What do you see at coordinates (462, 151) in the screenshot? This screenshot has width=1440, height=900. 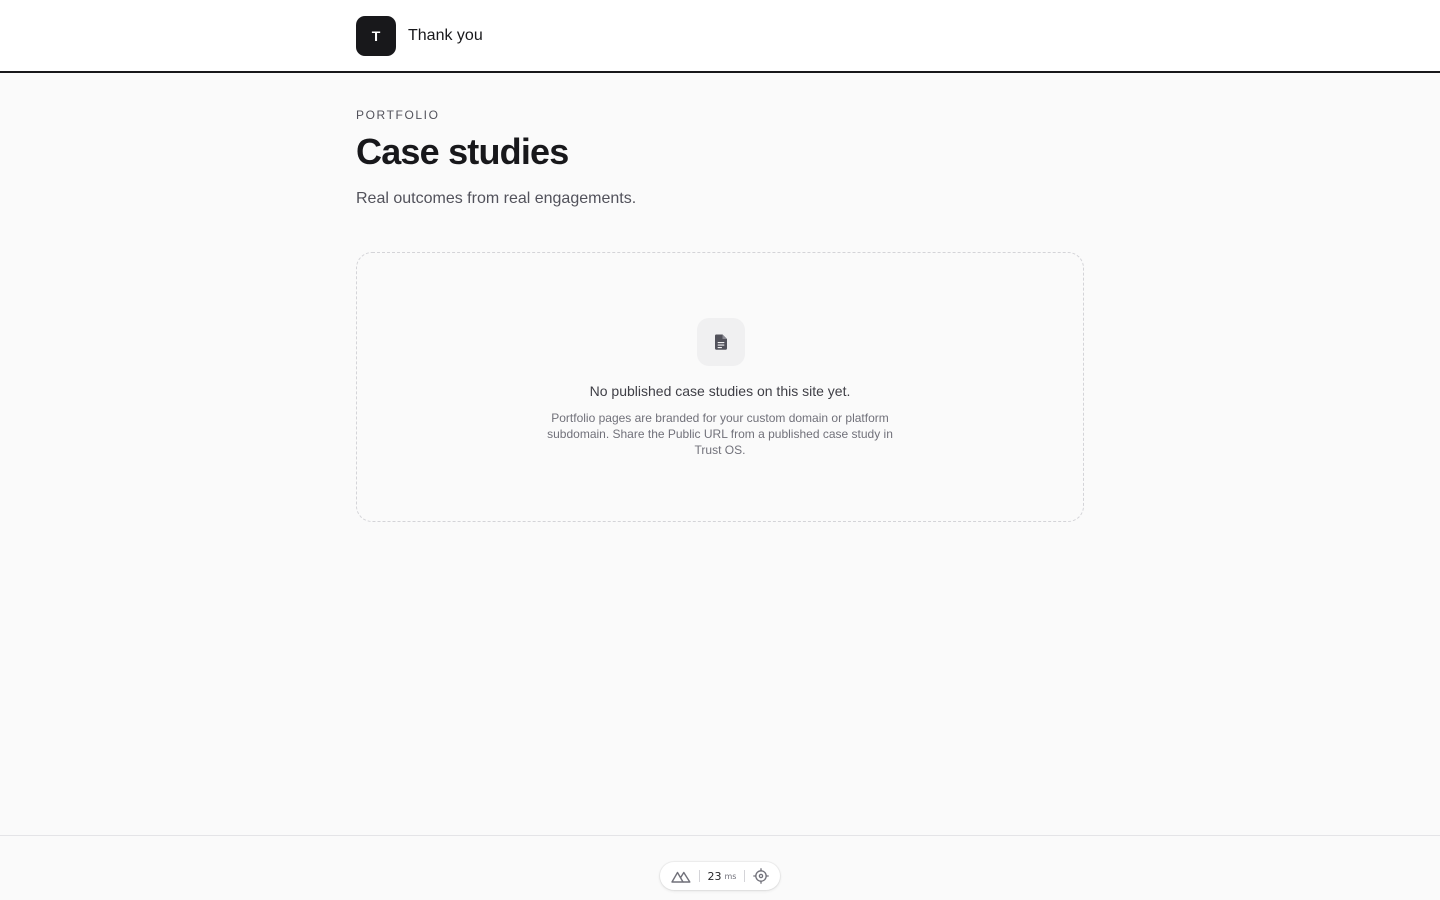 I see `page-title: Case studies` at bounding box center [462, 151].